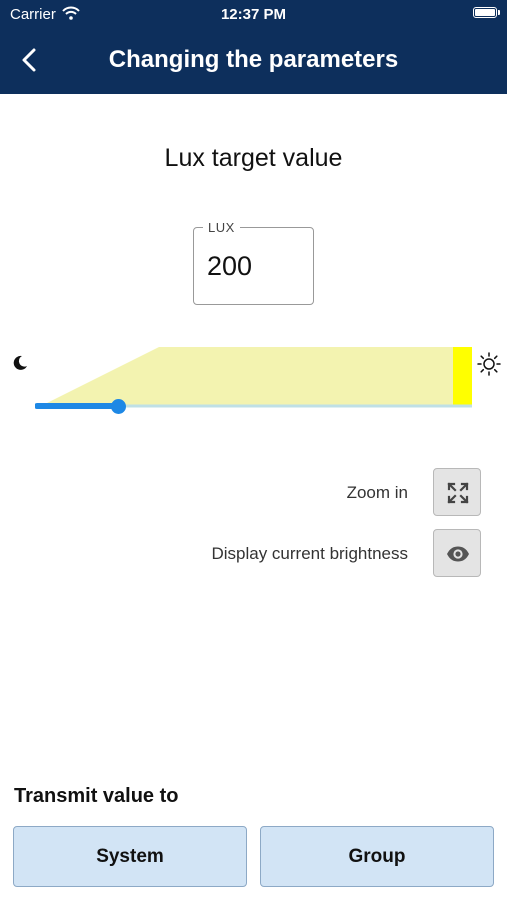 The width and height of the screenshot is (507, 900). I want to click on curve-max-marker, so click(462, 376).